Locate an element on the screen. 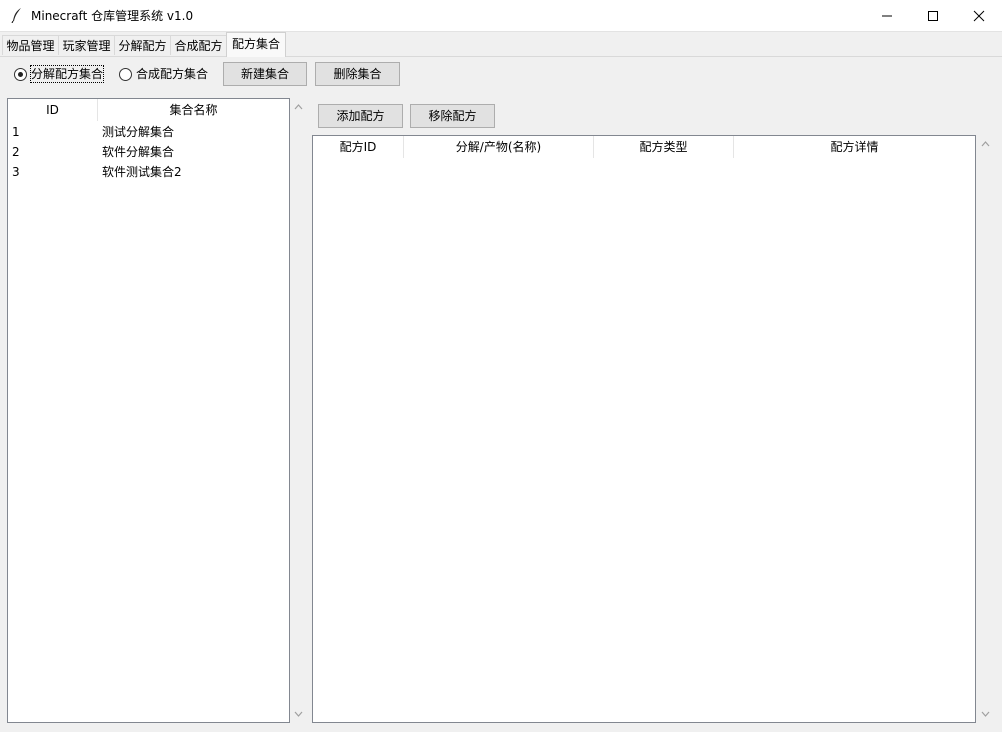 The image size is (1002, 732). column-header-recipe-id: 配方ID is located at coordinates (358, 147).